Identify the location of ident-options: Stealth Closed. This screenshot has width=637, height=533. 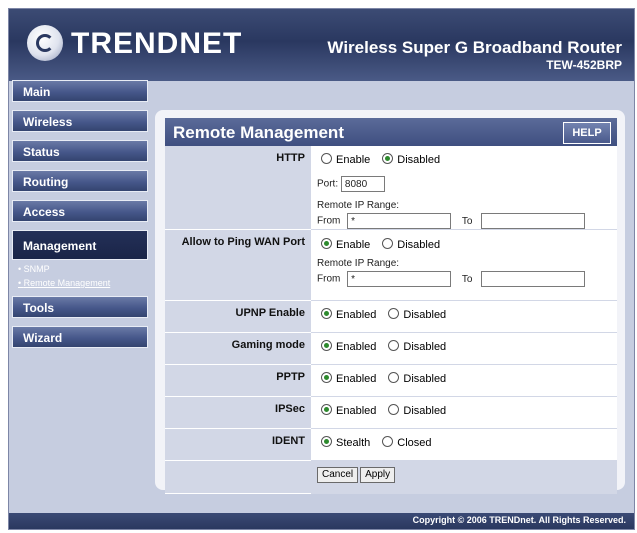
(464, 444).